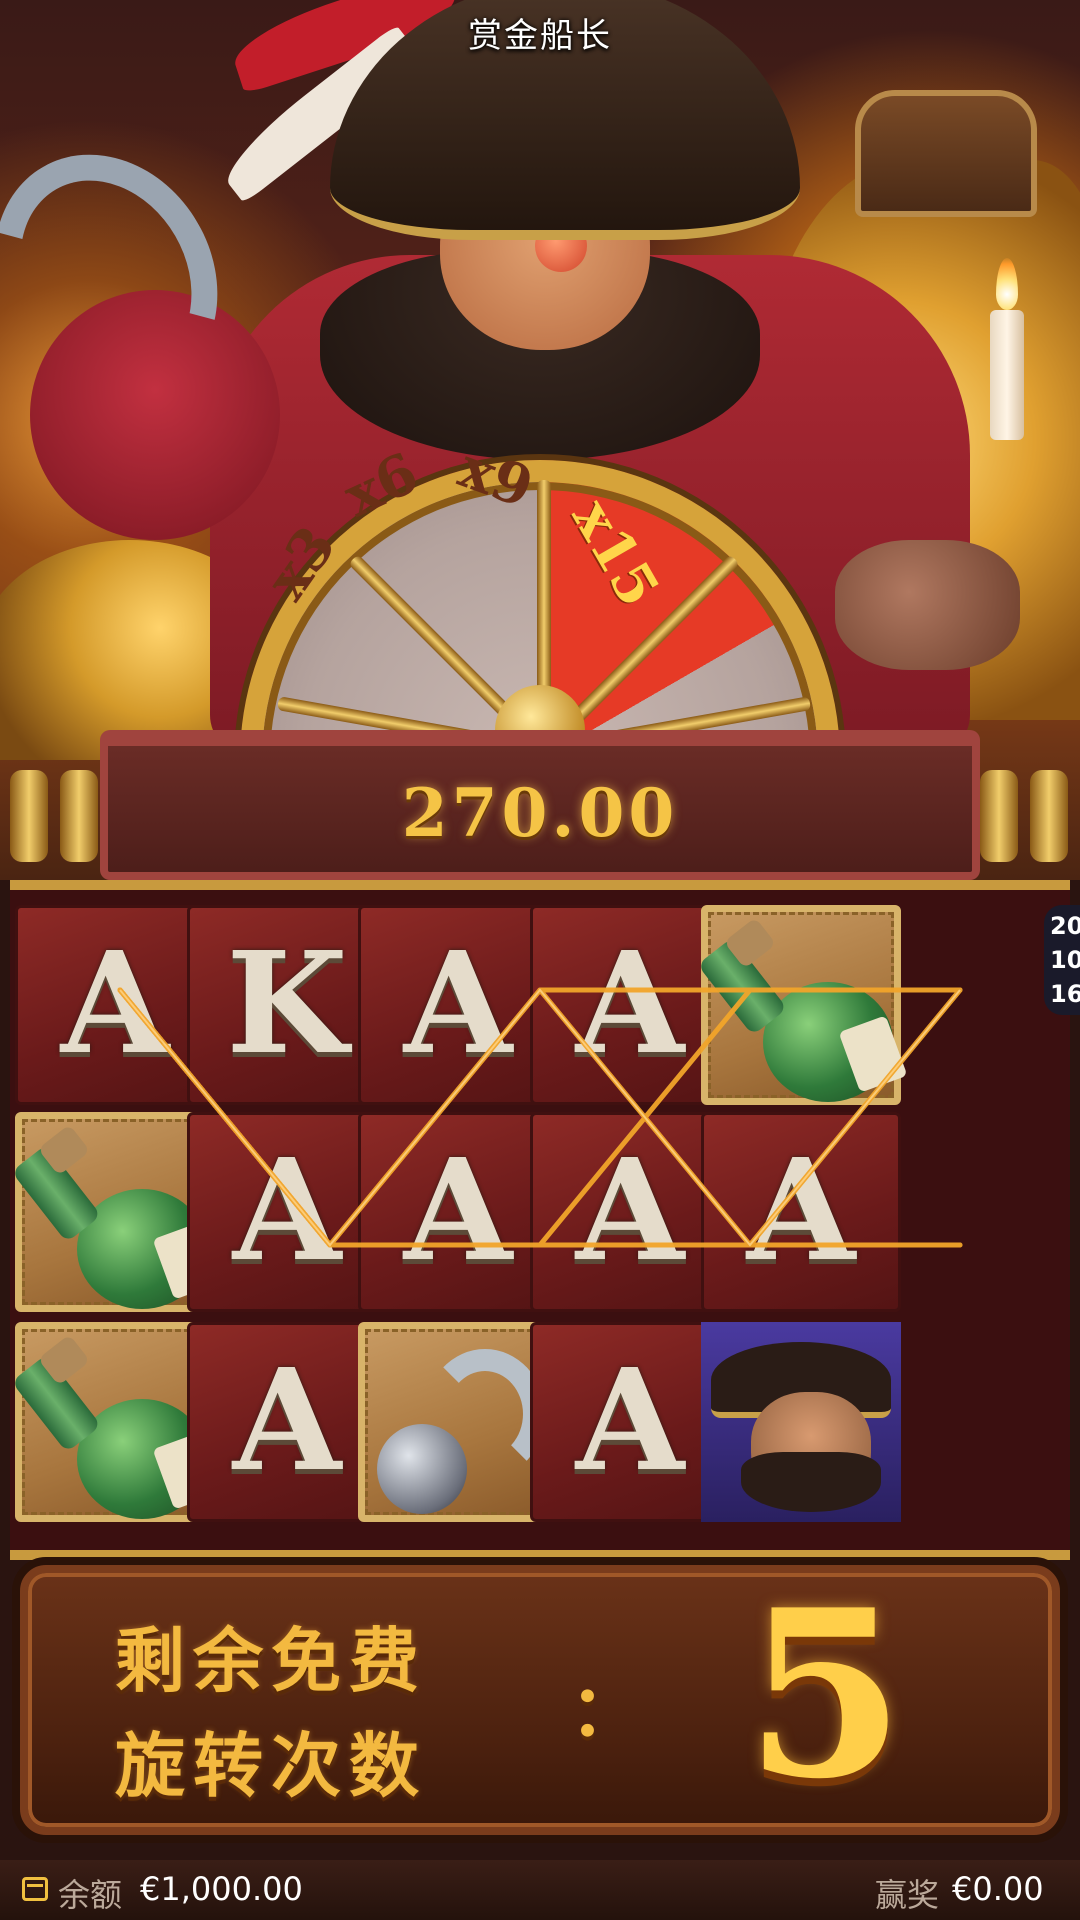  Describe the element at coordinates (927, 605) in the screenshot. I see `pirate-fist` at that location.